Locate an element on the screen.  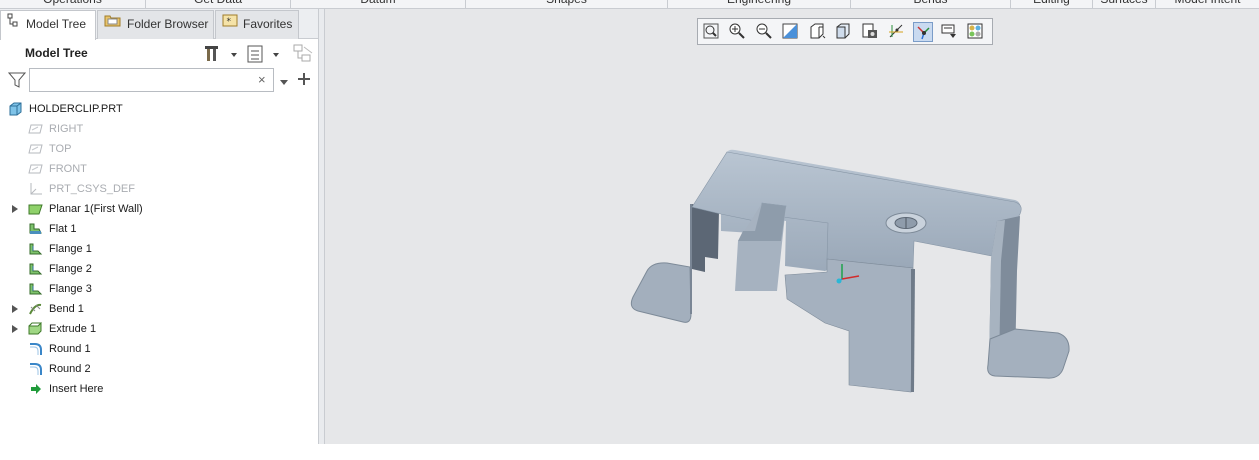
favorites-icon: * is located at coordinates (230, 24).